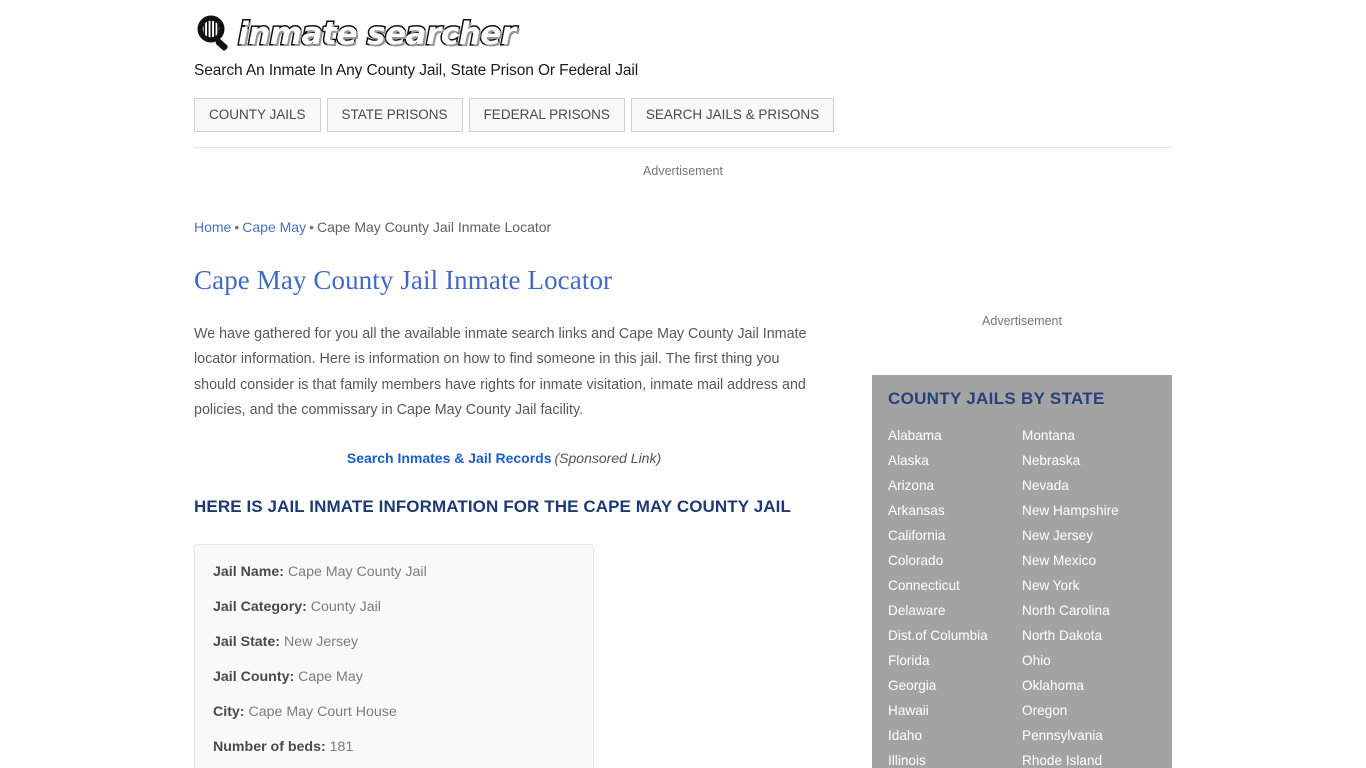 Image resolution: width=1366 pixels, height=768 pixels. Describe the element at coordinates (1089, 660) in the screenshot. I see `state-link-ohio: Ohio` at that location.